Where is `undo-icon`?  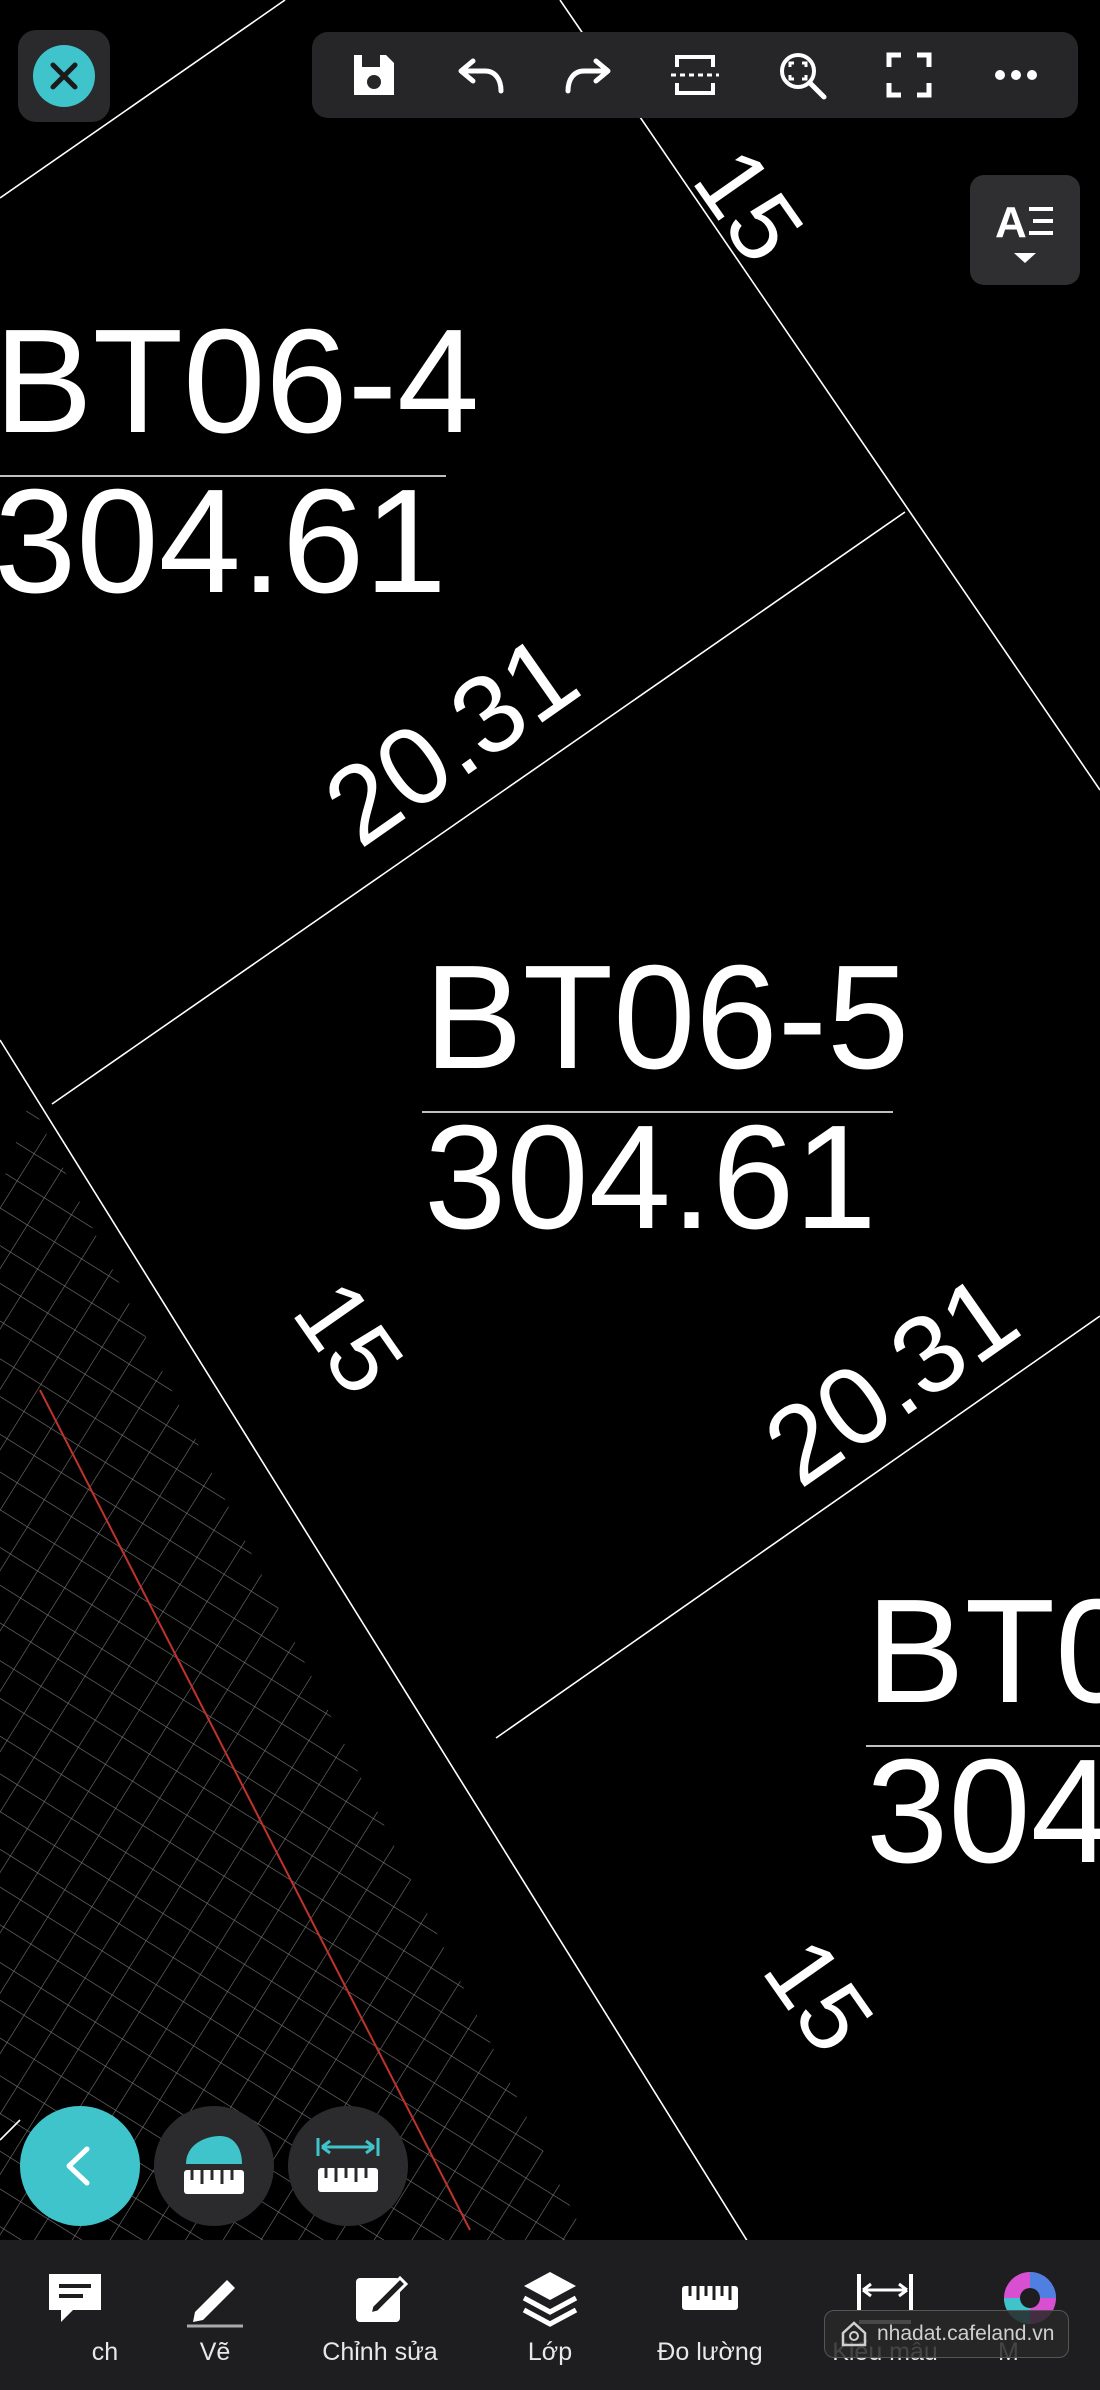
undo-icon is located at coordinates (481, 76).